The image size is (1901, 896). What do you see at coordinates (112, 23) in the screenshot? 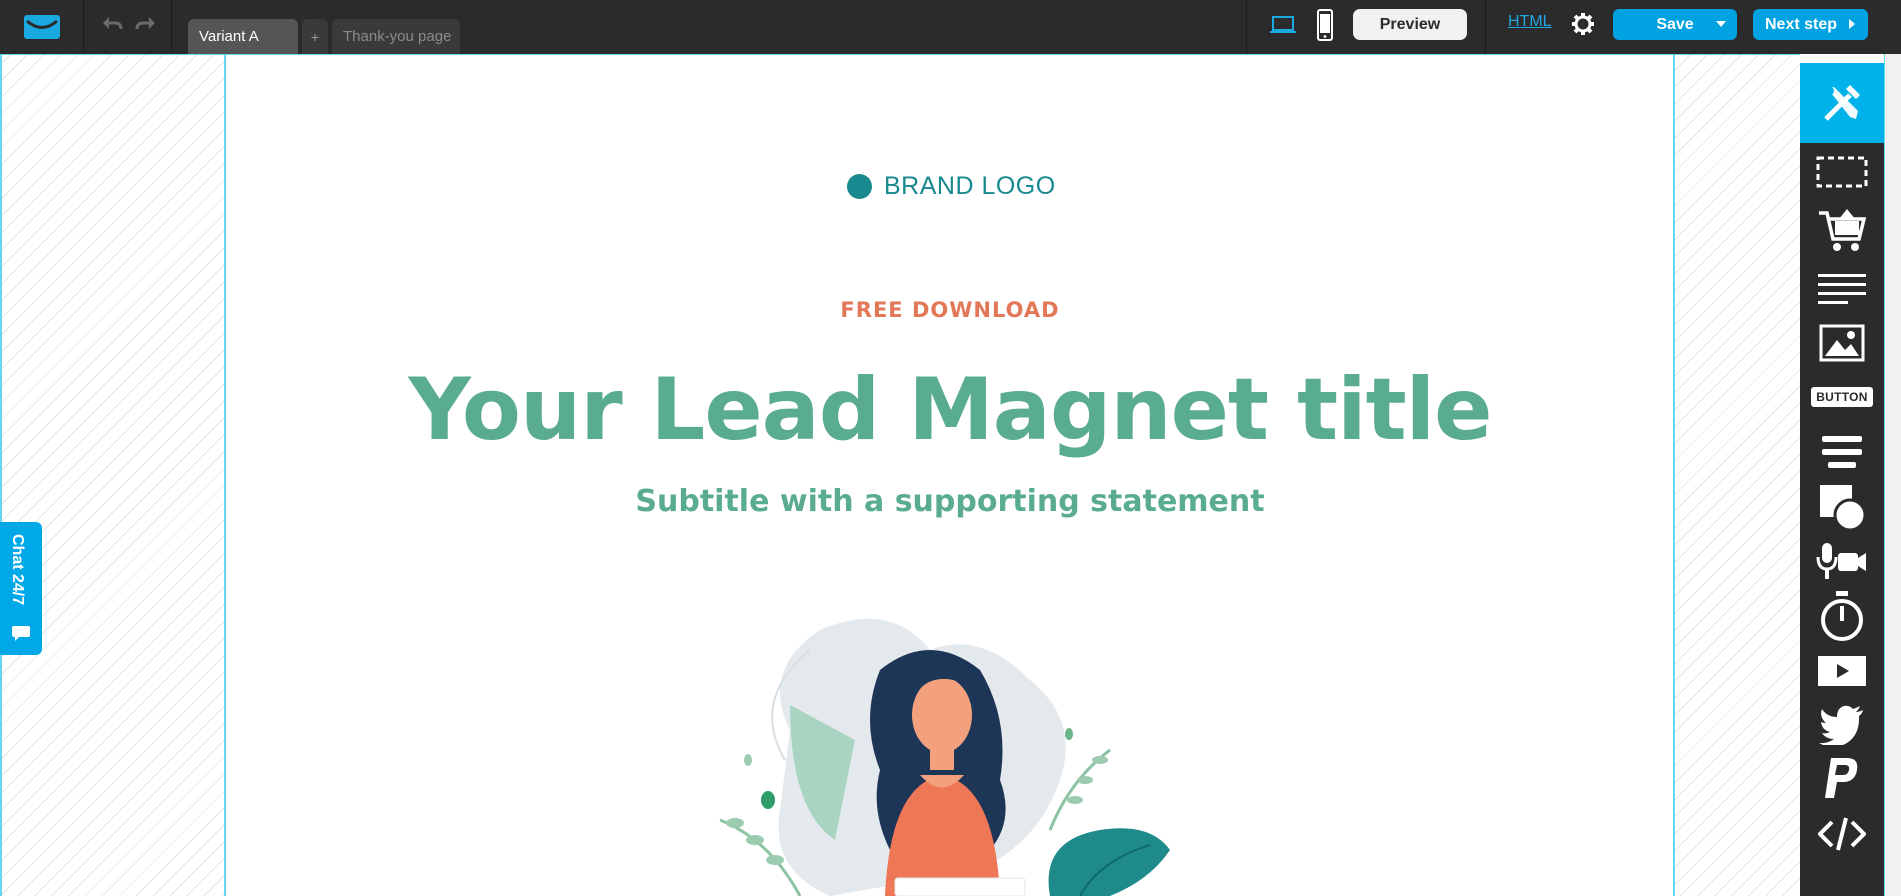
I see `undo-icon` at bounding box center [112, 23].